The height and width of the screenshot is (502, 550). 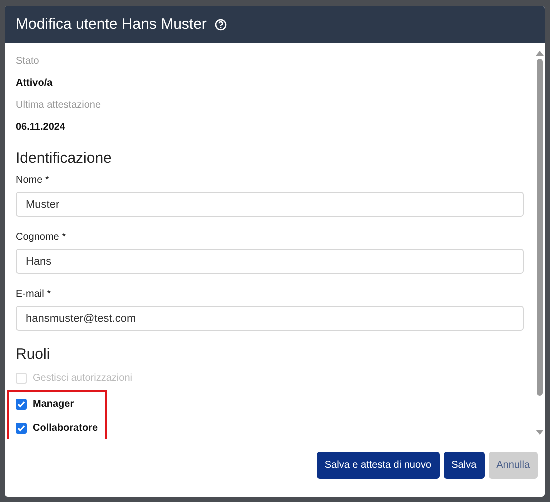 What do you see at coordinates (41, 128) in the screenshot?
I see `field-value: 06.11.2024` at bounding box center [41, 128].